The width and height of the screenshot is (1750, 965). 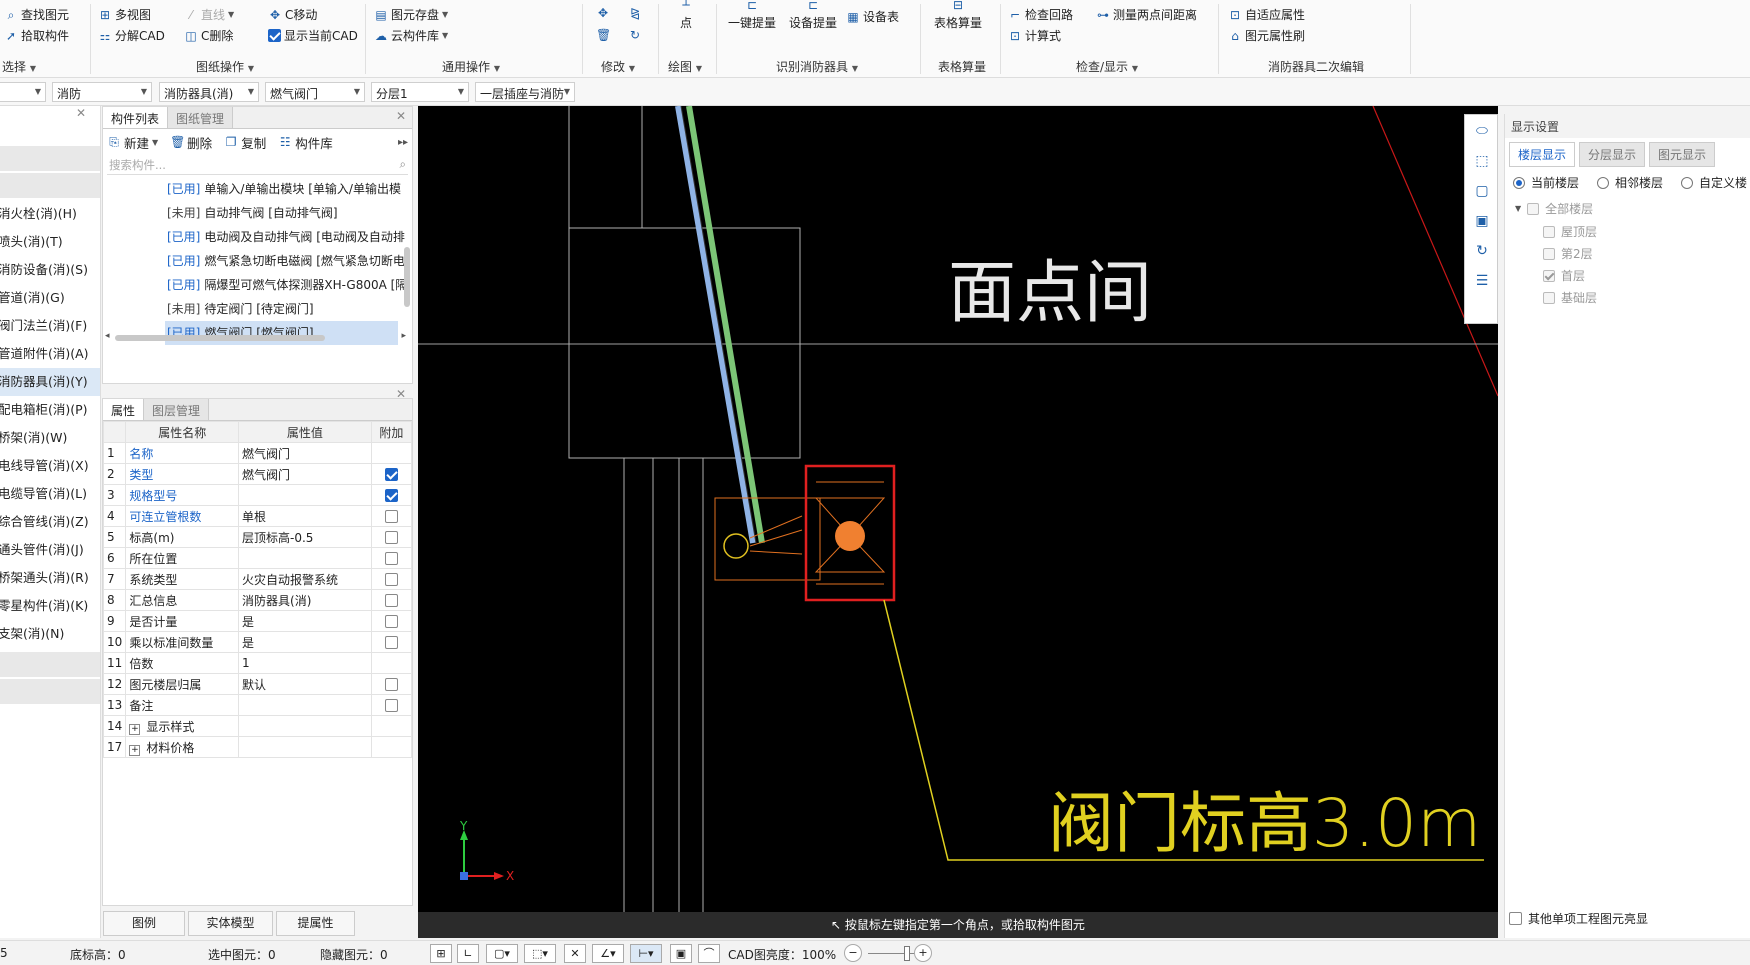 I want to click on sidebar-item: 综合管线(消)(Z), so click(x=50, y=522).